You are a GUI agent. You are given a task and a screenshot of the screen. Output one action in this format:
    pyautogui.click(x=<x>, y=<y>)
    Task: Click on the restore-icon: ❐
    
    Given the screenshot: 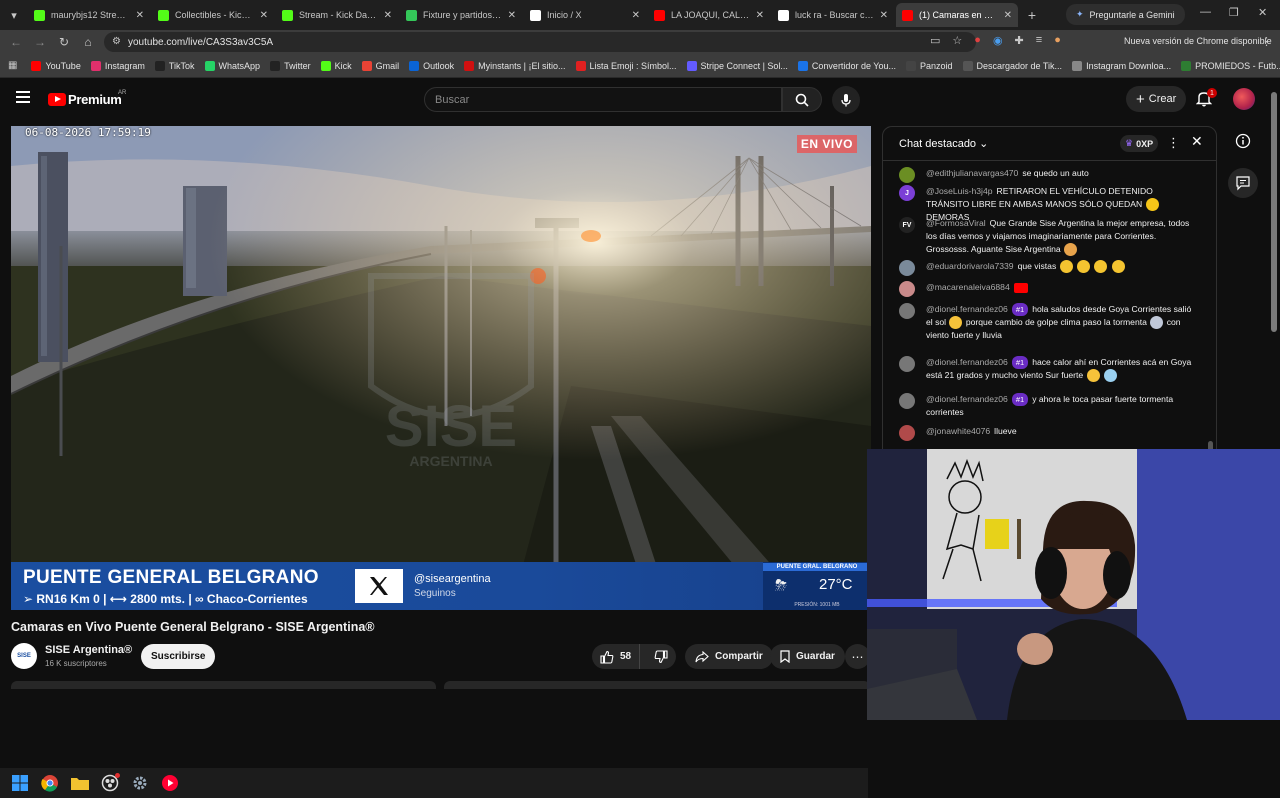 What is the action you would take?
    pyautogui.click(x=1234, y=12)
    